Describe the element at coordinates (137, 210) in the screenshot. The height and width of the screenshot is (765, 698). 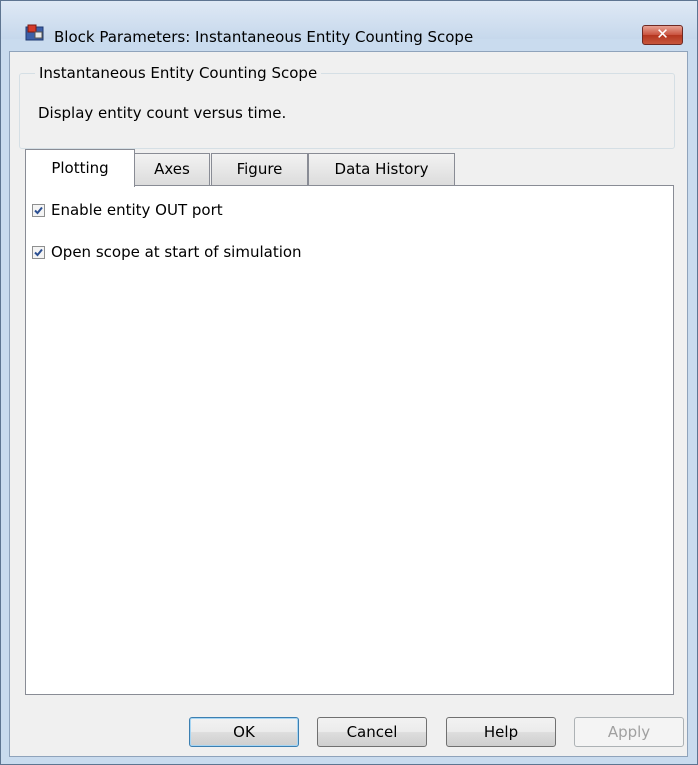
I see `enable-out-port-label: Enable entity OUT port` at that location.